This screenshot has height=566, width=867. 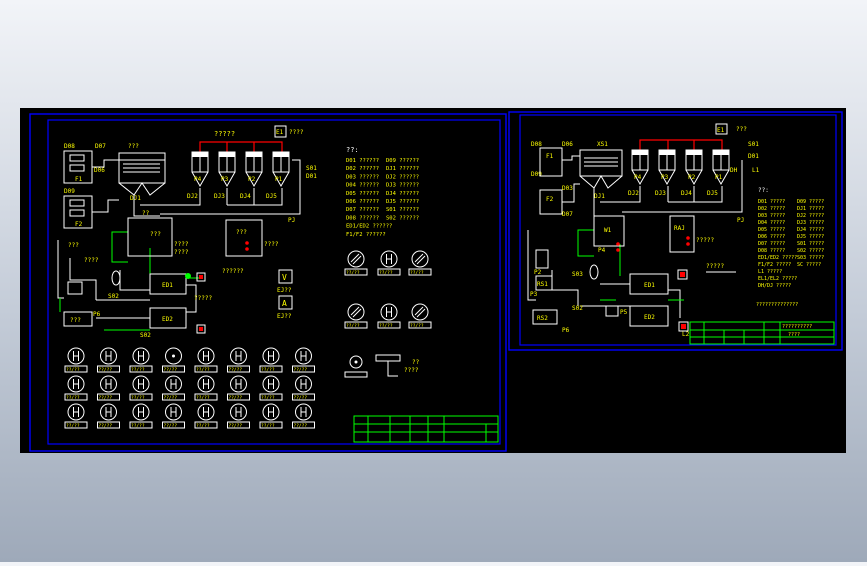 I want to click on s2-legend-item: DJ5 ?????, so click(x=810, y=237).